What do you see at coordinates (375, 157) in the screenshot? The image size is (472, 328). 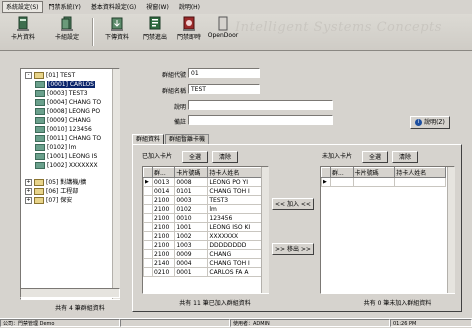 I see `unjoined-select-all-button: 全選` at bounding box center [375, 157].